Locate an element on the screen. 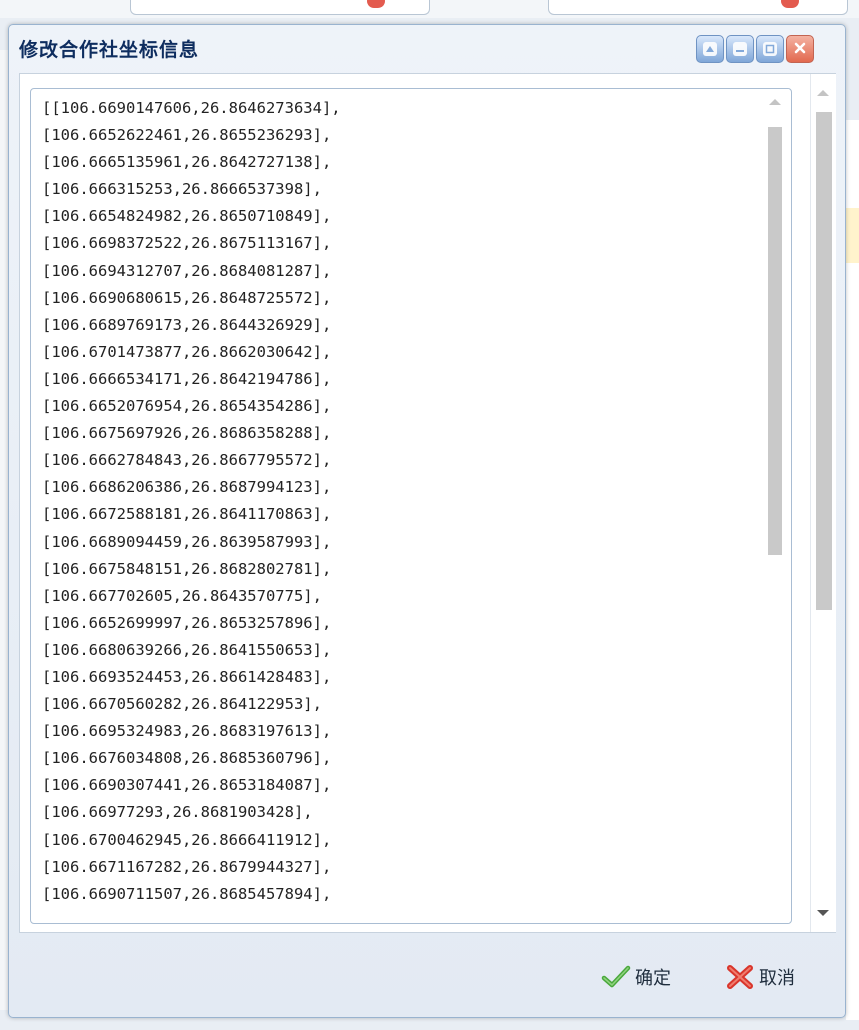 The width and height of the screenshot is (859, 1030). background-field-right is located at coordinates (698, 7).